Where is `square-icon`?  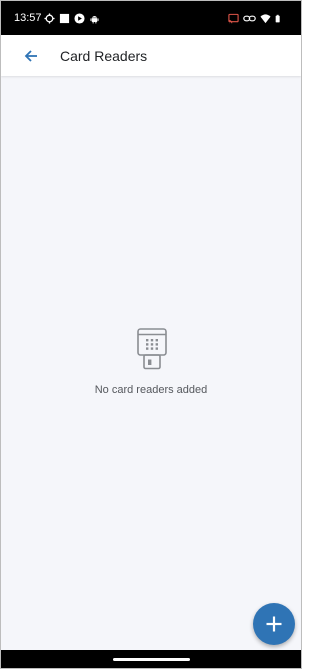 square-icon is located at coordinates (64, 18).